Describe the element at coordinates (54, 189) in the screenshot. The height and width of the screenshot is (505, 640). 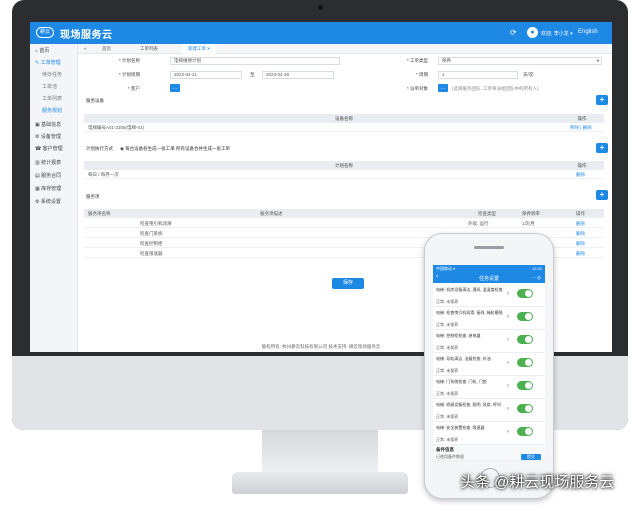
I see `sidebar-item-stock: ▦ 库存管理` at that location.